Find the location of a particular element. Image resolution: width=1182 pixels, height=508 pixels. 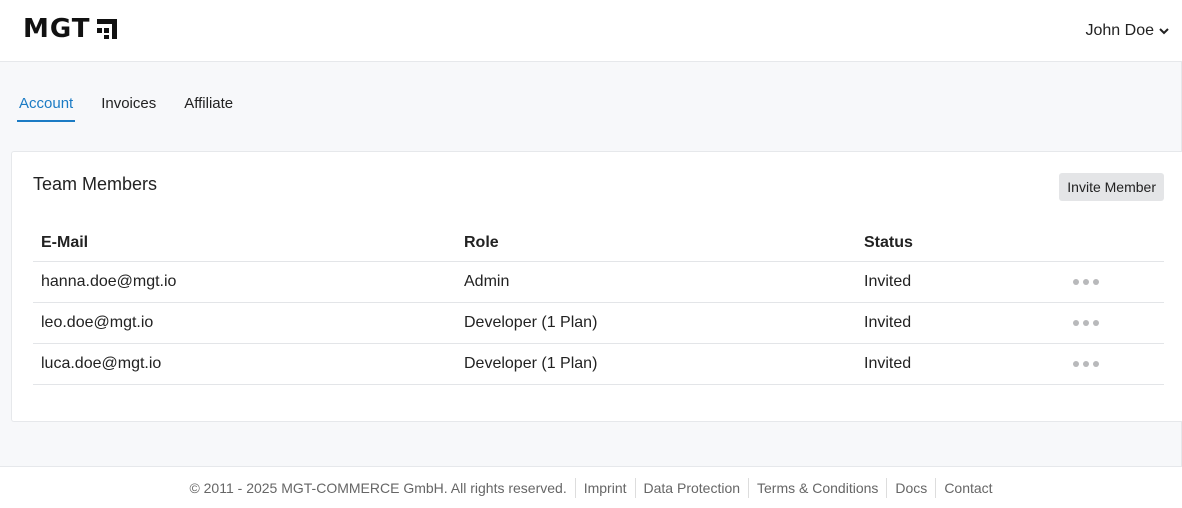

tab-invoices: Invoices is located at coordinates (128, 105).